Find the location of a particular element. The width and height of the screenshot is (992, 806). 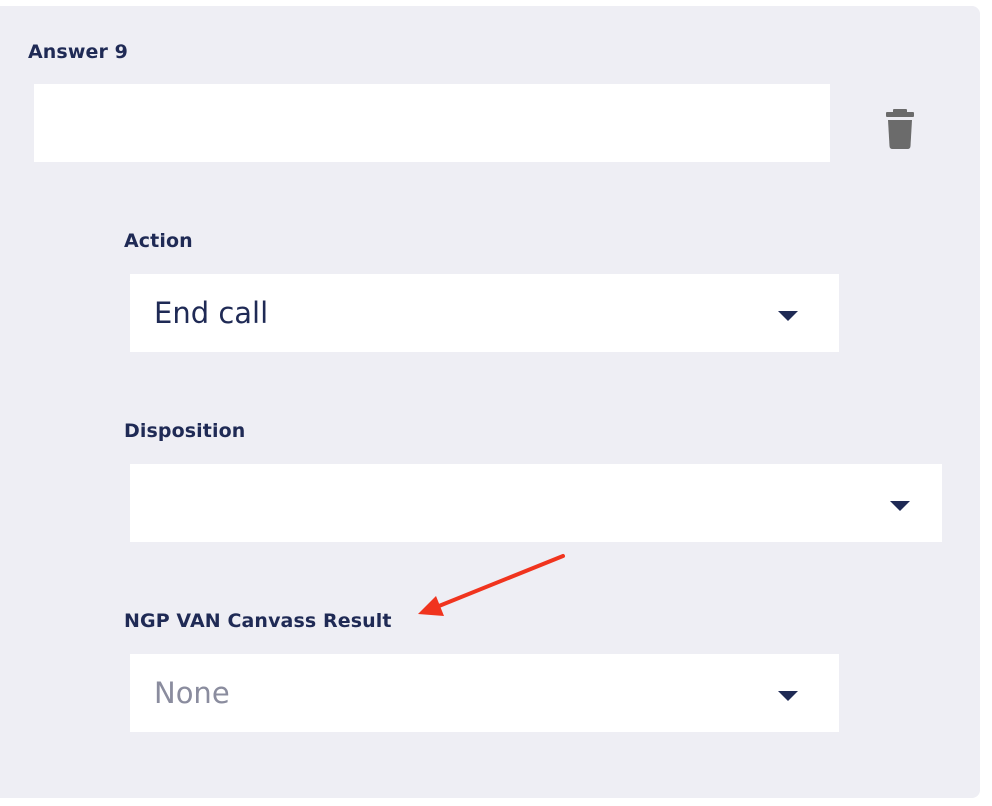

disposition-select is located at coordinates (536, 503).